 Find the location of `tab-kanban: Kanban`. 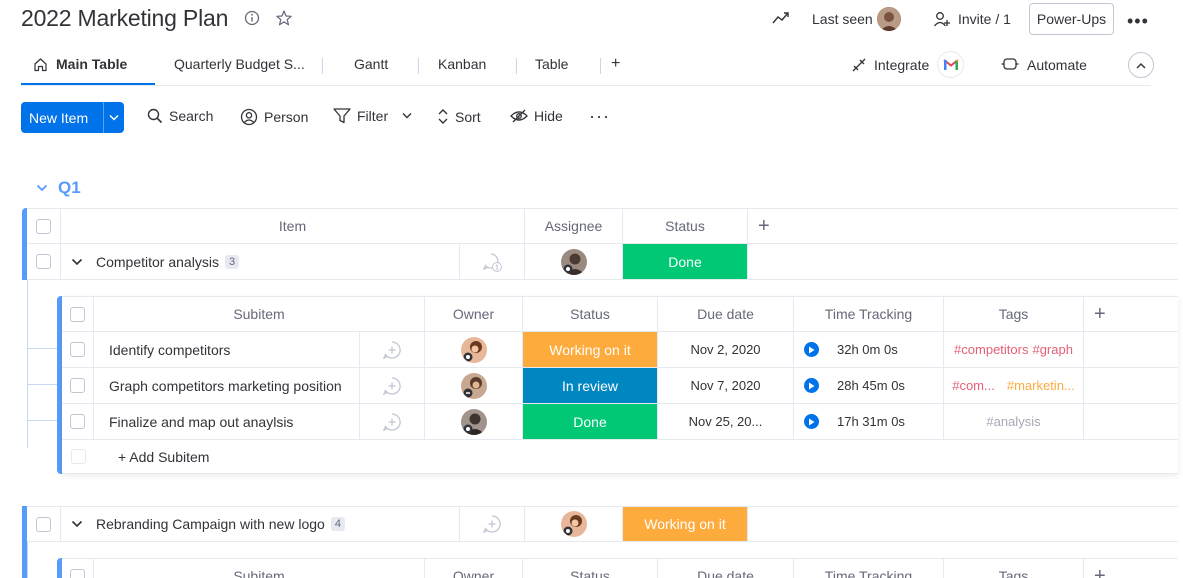

tab-kanban: Kanban is located at coordinates (462, 64).